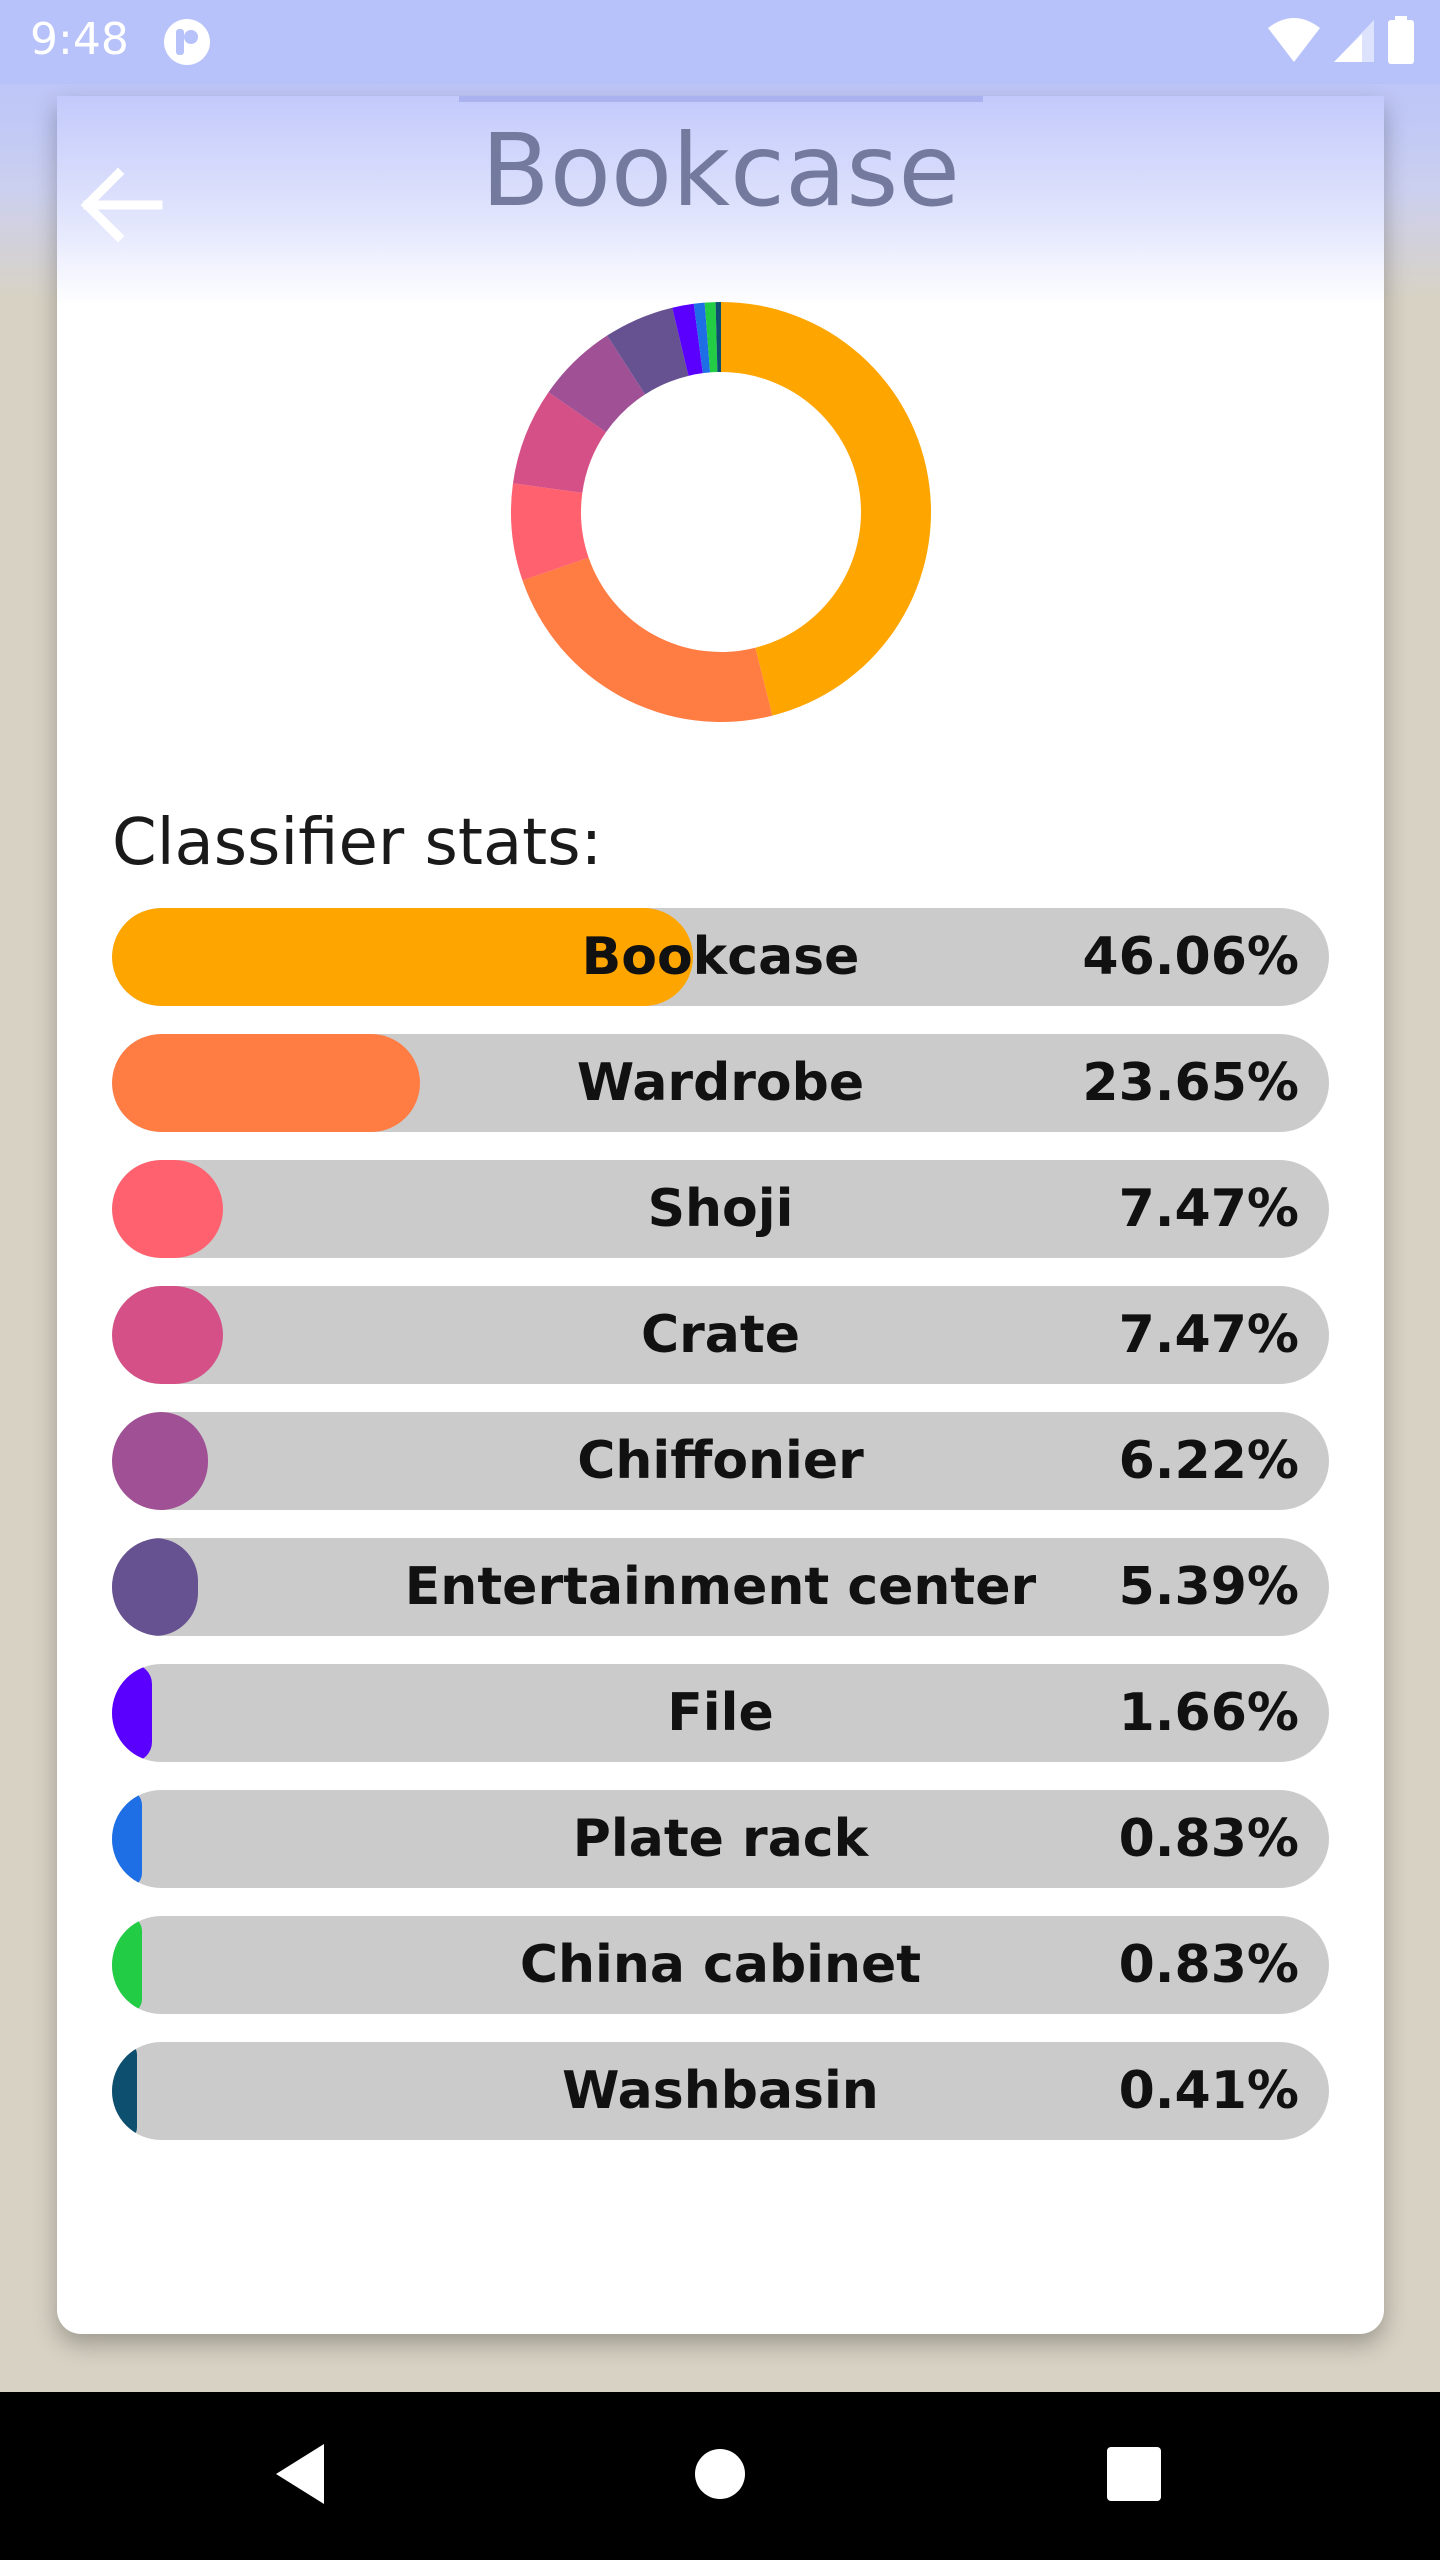 This screenshot has height=2560, width=1440. What do you see at coordinates (721, 512) in the screenshot?
I see `classifier-donut-chart` at bounding box center [721, 512].